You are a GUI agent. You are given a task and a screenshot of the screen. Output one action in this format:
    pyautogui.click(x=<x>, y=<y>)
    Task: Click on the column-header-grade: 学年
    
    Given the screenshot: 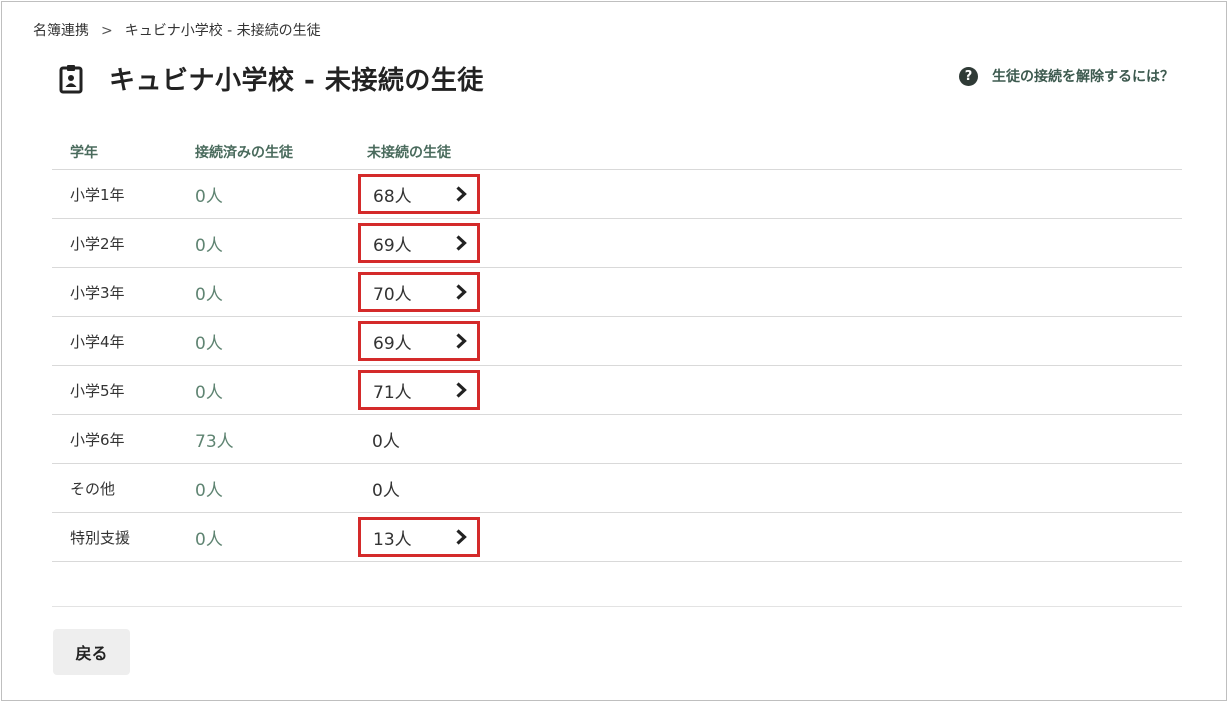 What is the action you would take?
    pyautogui.click(x=84, y=153)
    